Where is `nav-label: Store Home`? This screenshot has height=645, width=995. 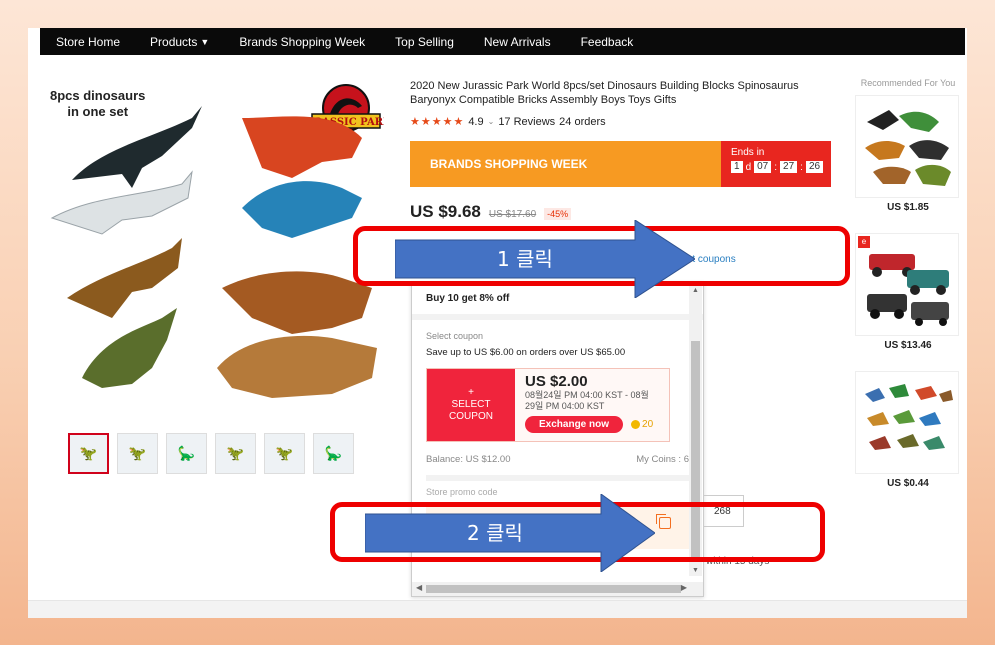
nav-label: Store Home is located at coordinates (88, 41).